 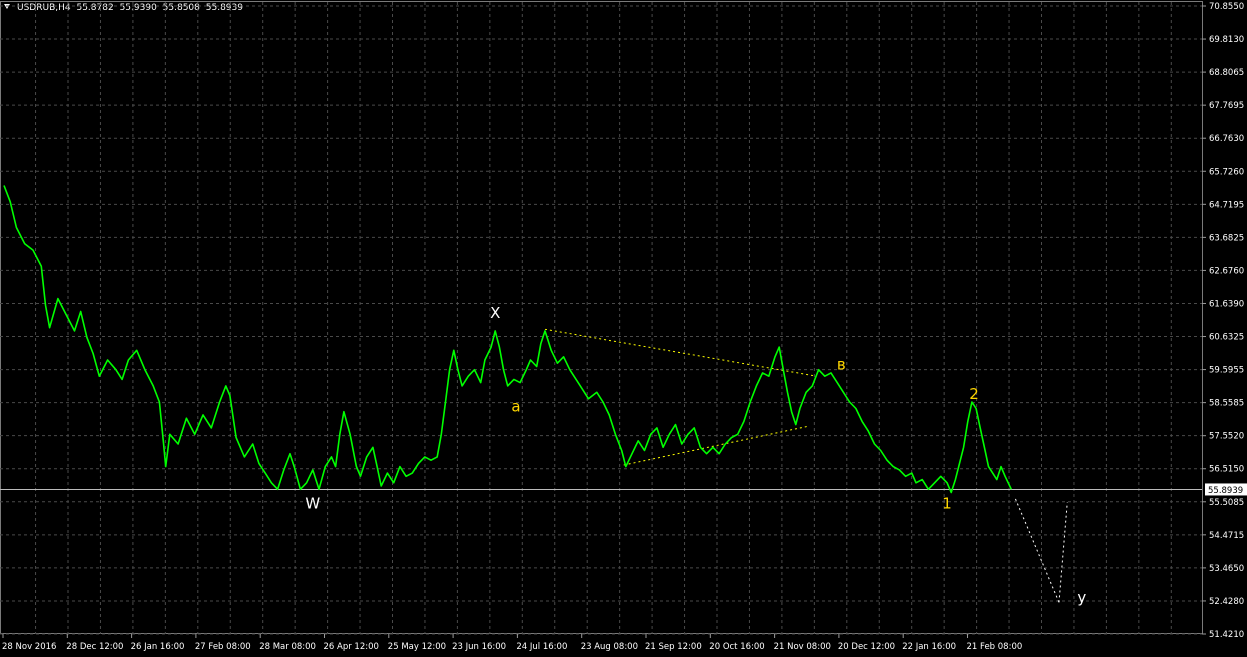 What do you see at coordinates (1226, 205) in the screenshot?
I see `y-tick-label: 64.7195` at bounding box center [1226, 205].